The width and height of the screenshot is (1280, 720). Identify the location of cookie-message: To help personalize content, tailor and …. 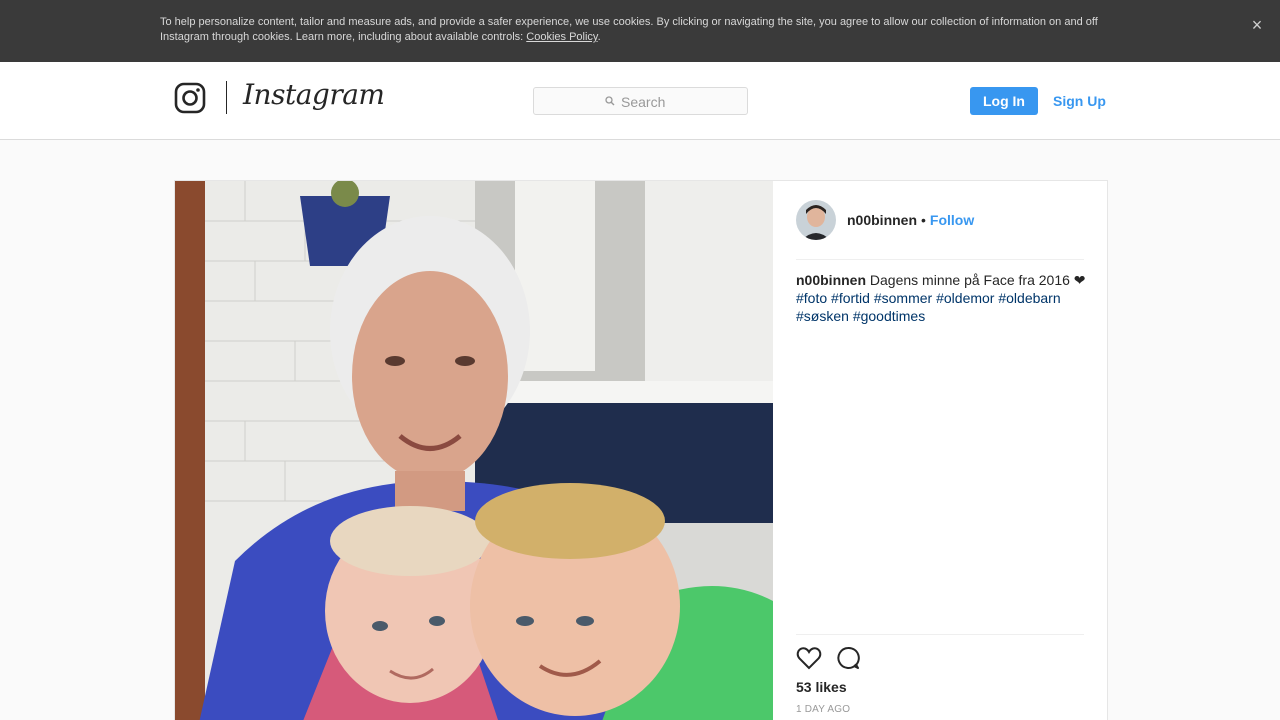
(629, 29).